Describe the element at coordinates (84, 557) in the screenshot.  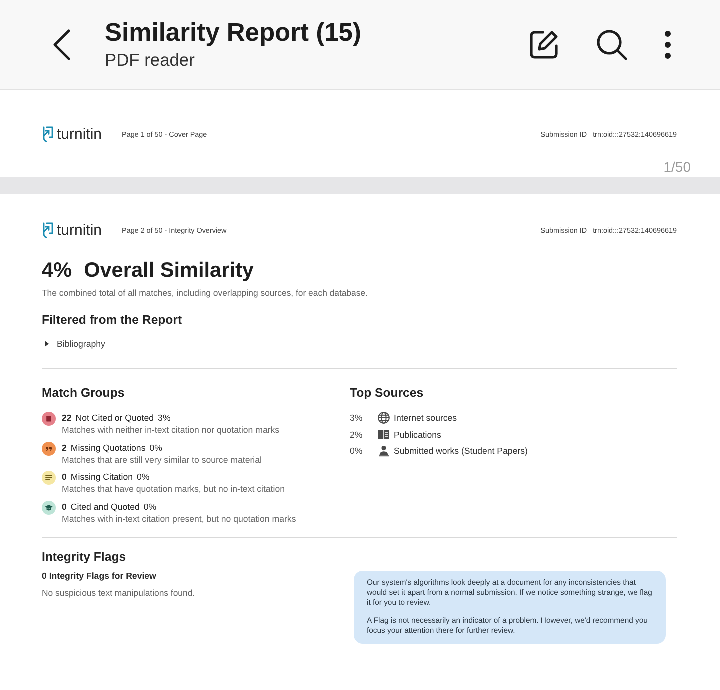
I see `section-title: Integrity Flags` at that location.